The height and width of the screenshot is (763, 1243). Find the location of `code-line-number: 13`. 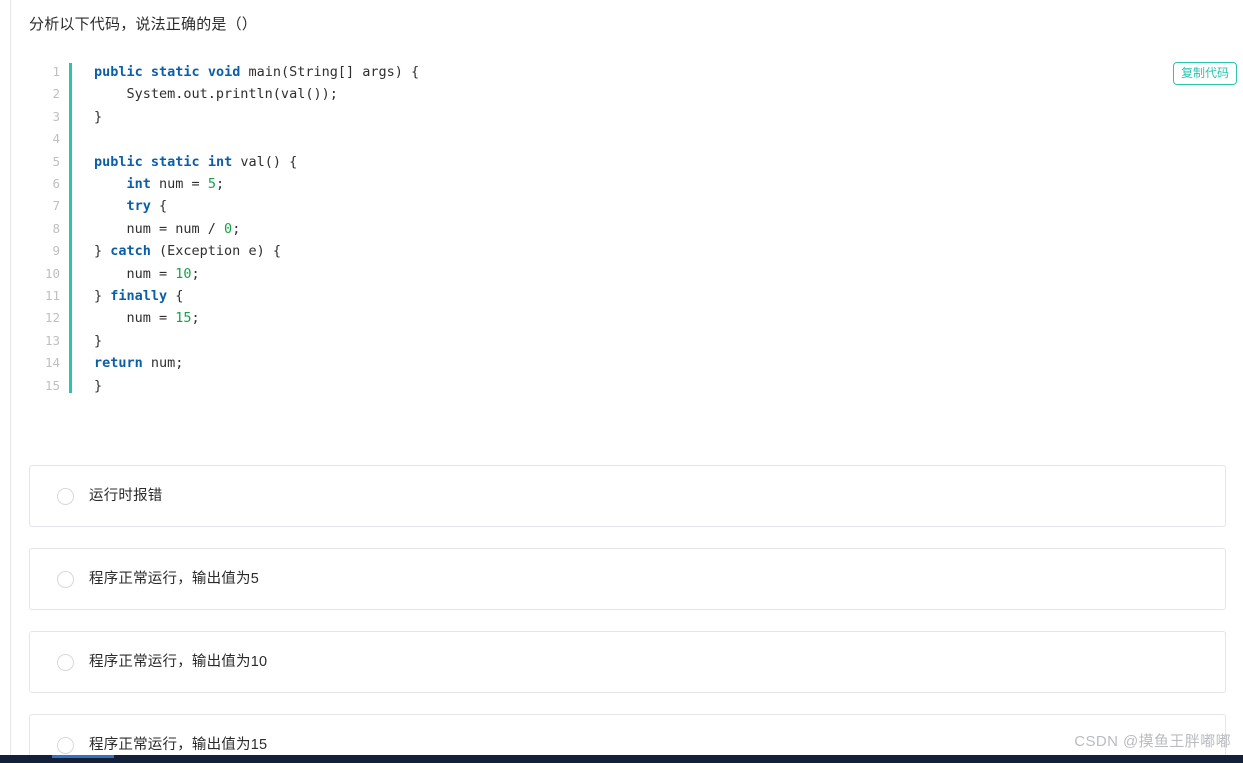

code-line-number: 13 is located at coordinates (52, 340).